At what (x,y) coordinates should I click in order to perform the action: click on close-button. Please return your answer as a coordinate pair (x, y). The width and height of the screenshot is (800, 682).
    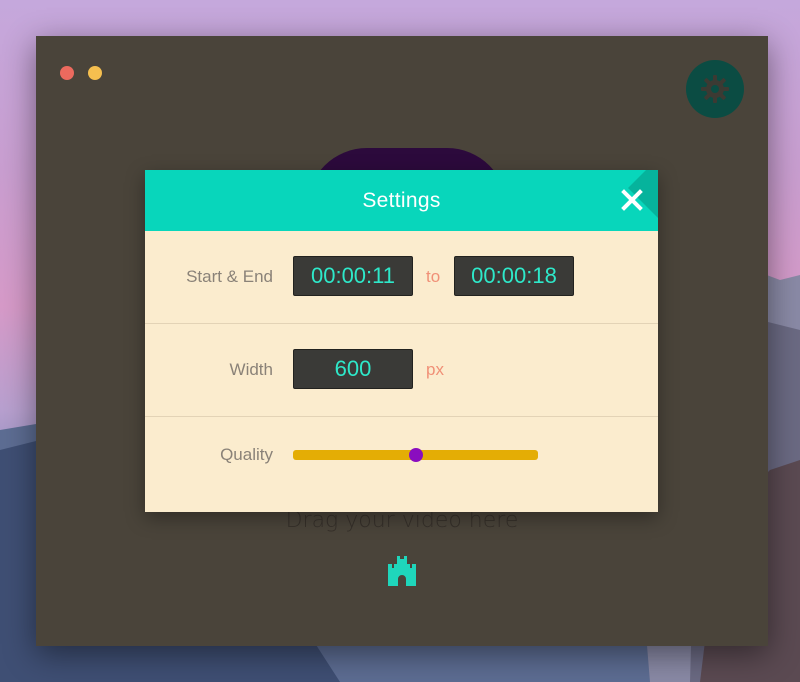
    Looking at the image, I should click on (632, 200).